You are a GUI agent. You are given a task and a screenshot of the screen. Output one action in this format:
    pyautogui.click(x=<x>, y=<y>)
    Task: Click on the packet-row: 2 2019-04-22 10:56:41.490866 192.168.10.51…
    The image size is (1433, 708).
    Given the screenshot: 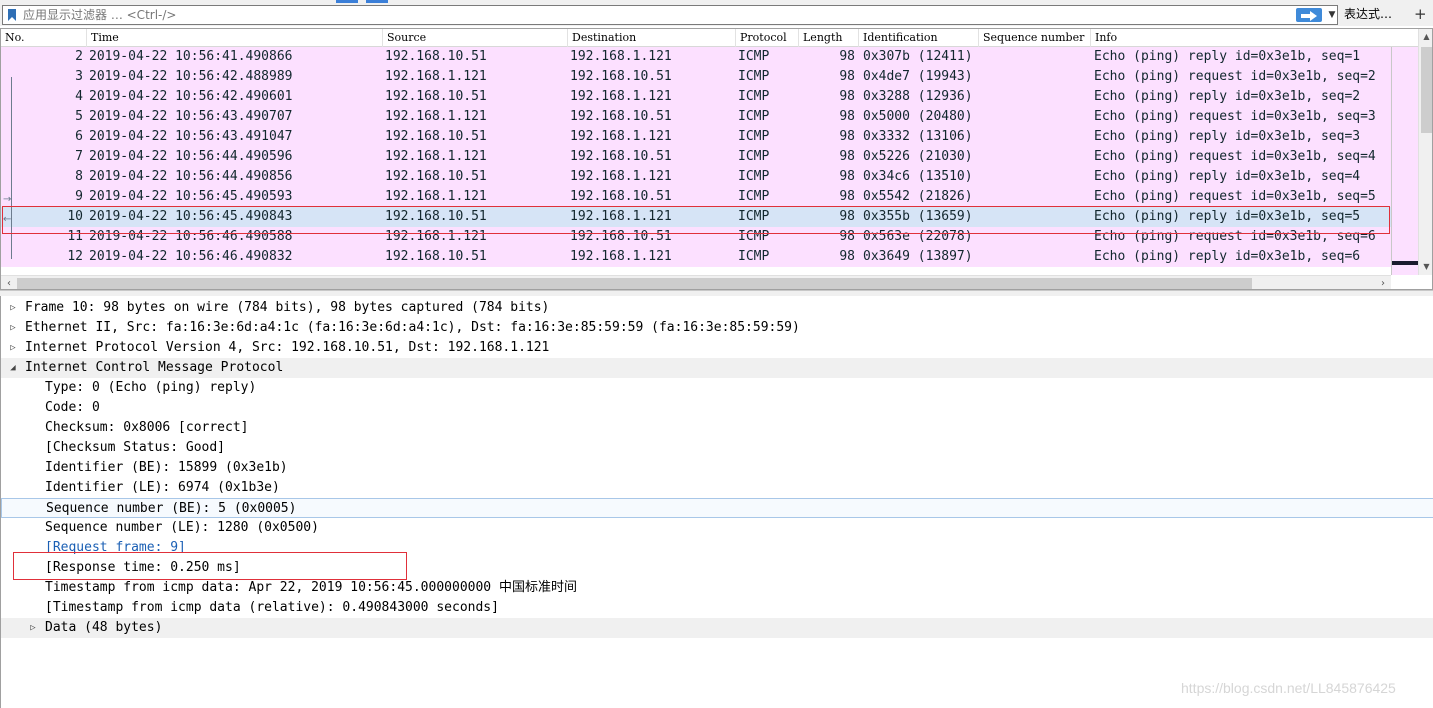 What is the action you would take?
    pyautogui.click(x=696, y=57)
    